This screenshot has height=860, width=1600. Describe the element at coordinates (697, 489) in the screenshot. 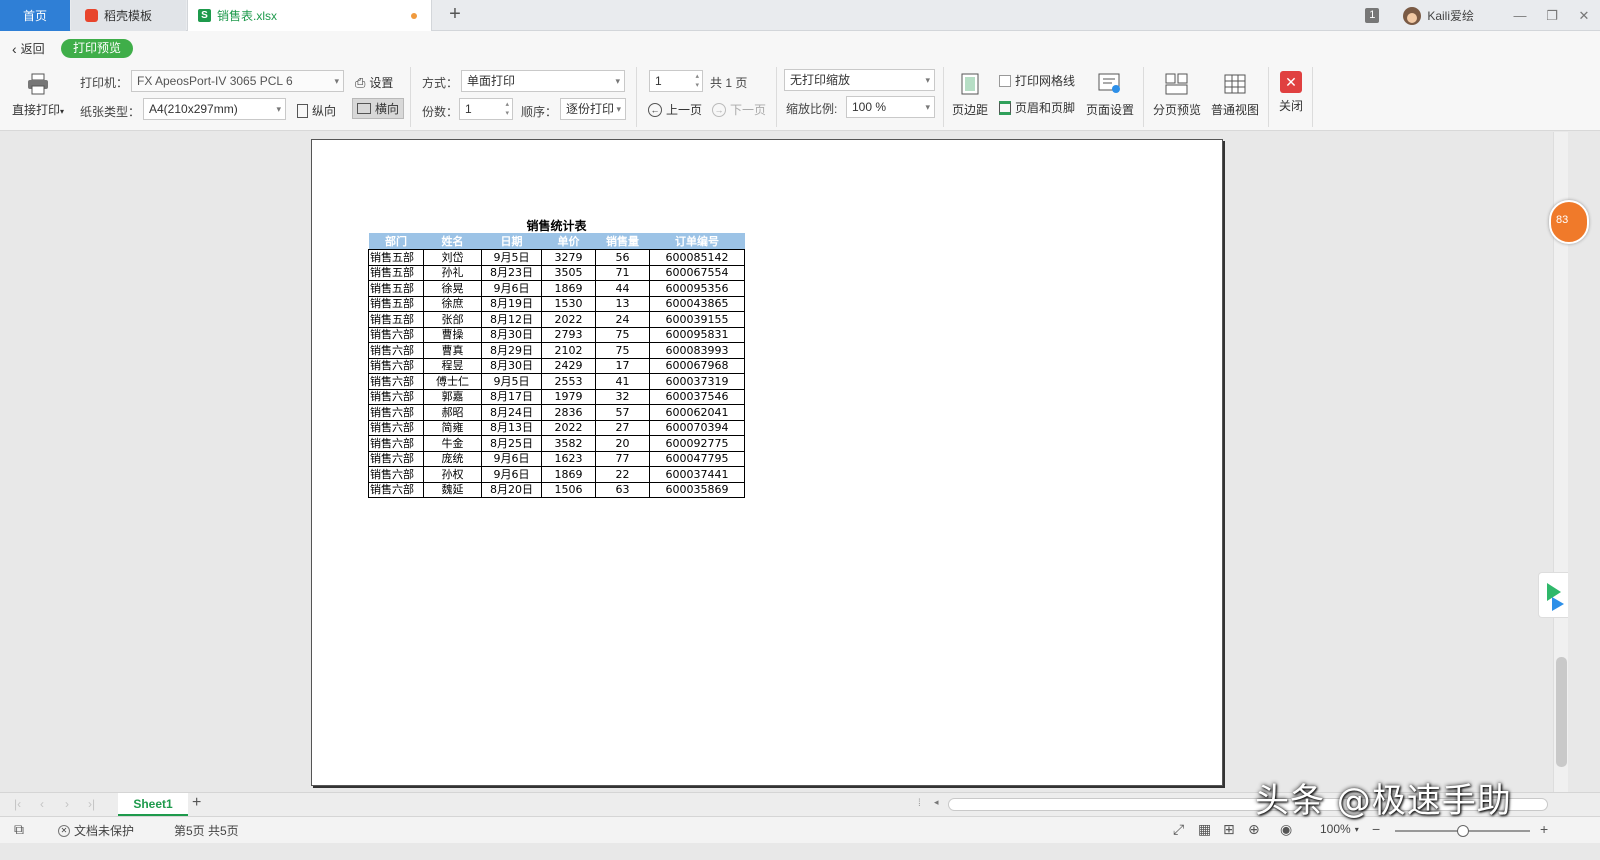

I see `table-cell: 600035869` at that location.